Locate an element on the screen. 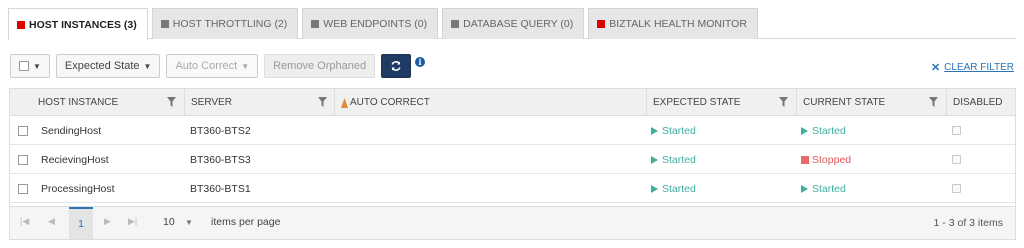  header-expected-state: EXPECTED STATE is located at coordinates (721, 102).